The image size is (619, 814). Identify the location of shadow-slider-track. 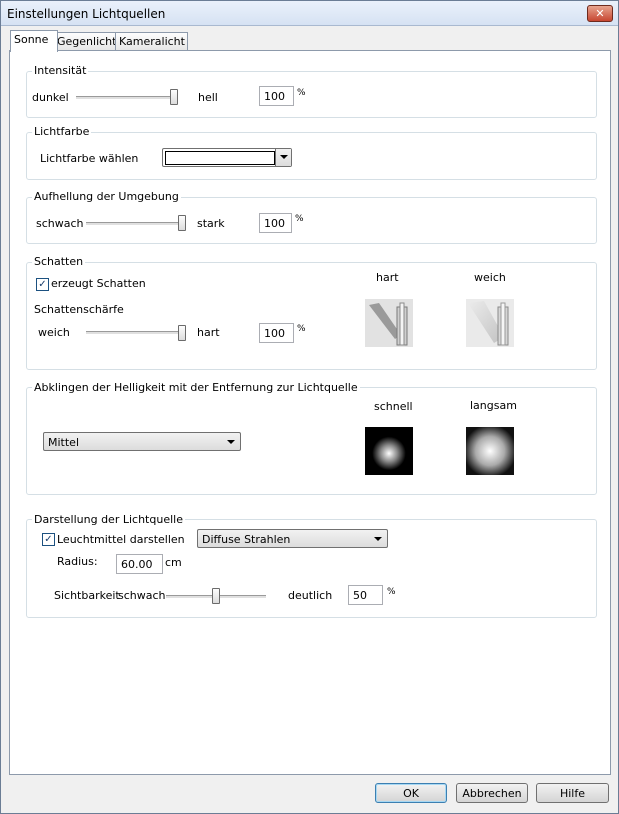
(136, 333).